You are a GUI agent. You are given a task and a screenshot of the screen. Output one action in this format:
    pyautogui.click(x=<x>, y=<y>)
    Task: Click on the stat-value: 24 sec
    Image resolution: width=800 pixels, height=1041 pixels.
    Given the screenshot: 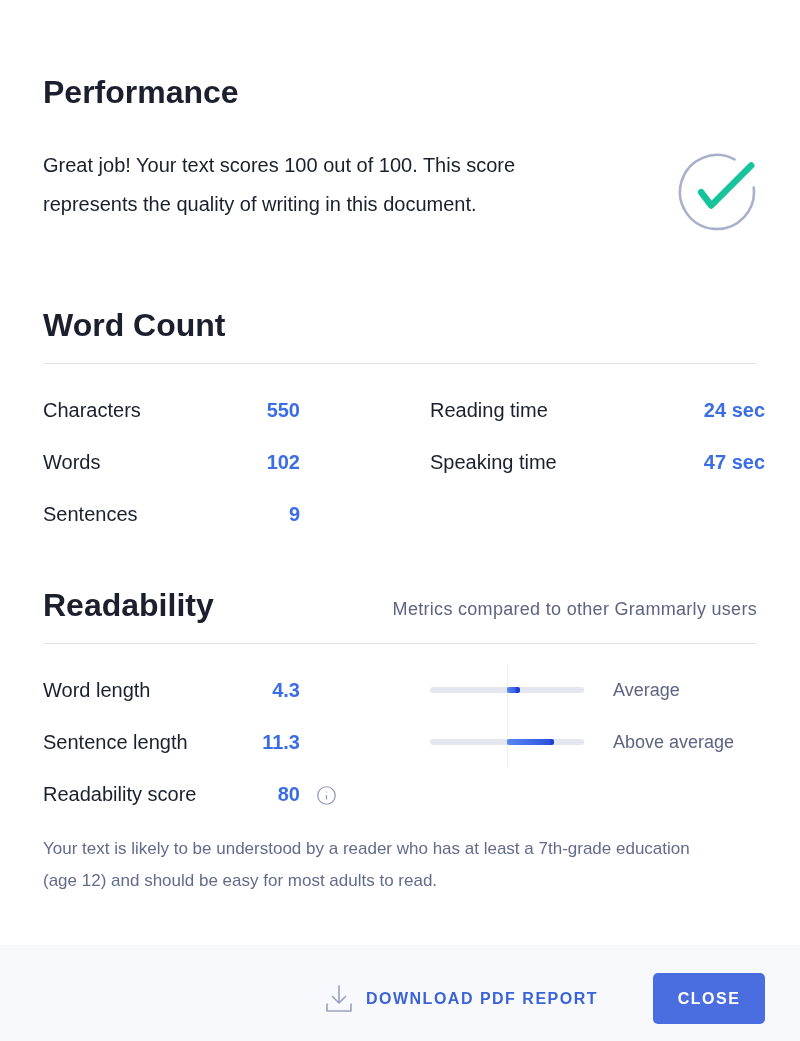 What is the action you would take?
    pyautogui.click(x=734, y=410)
    